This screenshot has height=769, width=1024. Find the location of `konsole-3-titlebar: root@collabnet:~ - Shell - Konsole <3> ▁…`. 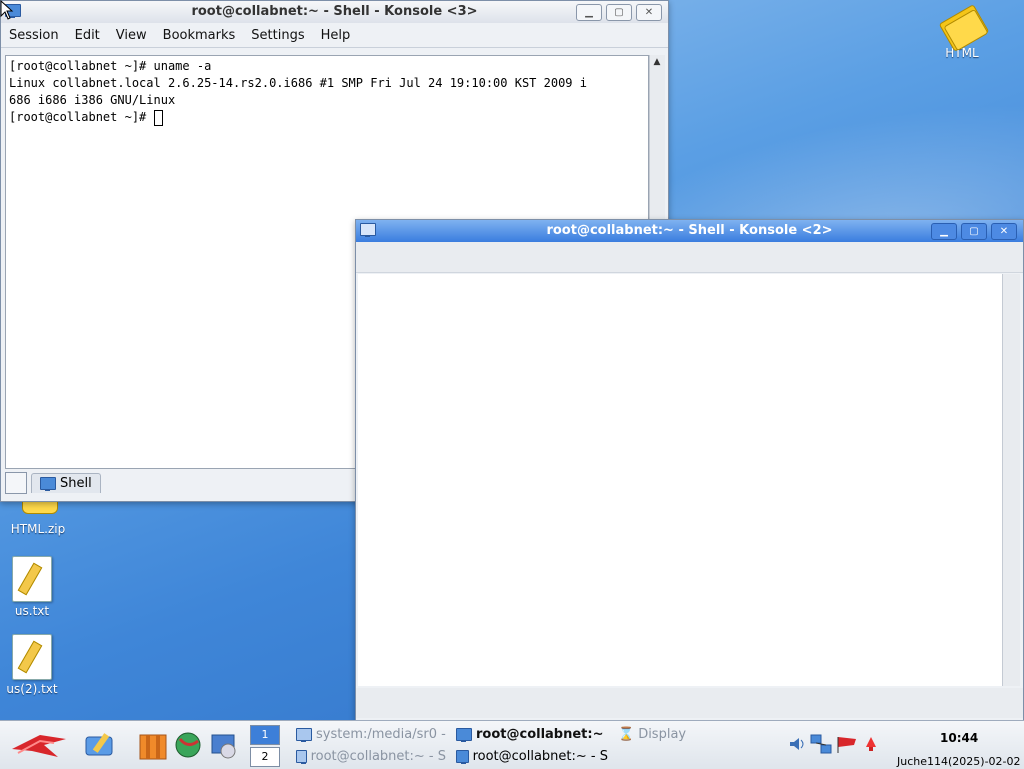

konsole-3-titlebar: root@collabnet:~ - Shell - Konsole <3> ▁… is located at coordinates (334, 12).